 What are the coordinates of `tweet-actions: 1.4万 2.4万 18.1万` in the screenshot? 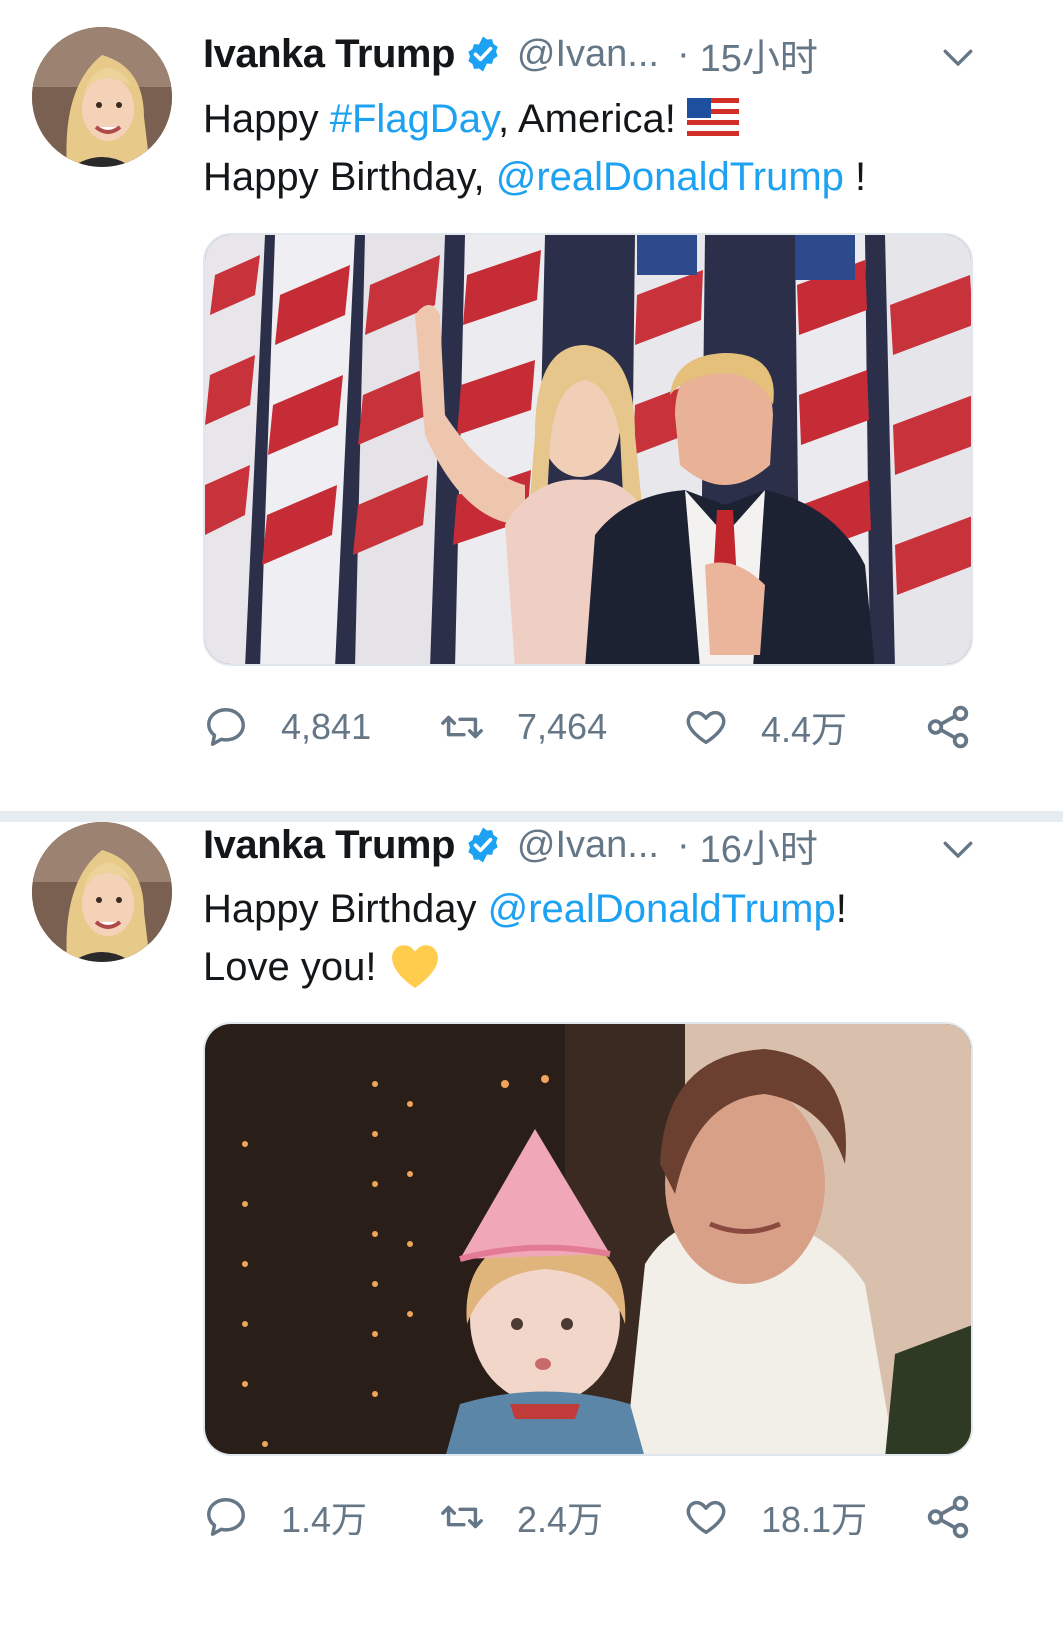 It's located at (593, 1517).